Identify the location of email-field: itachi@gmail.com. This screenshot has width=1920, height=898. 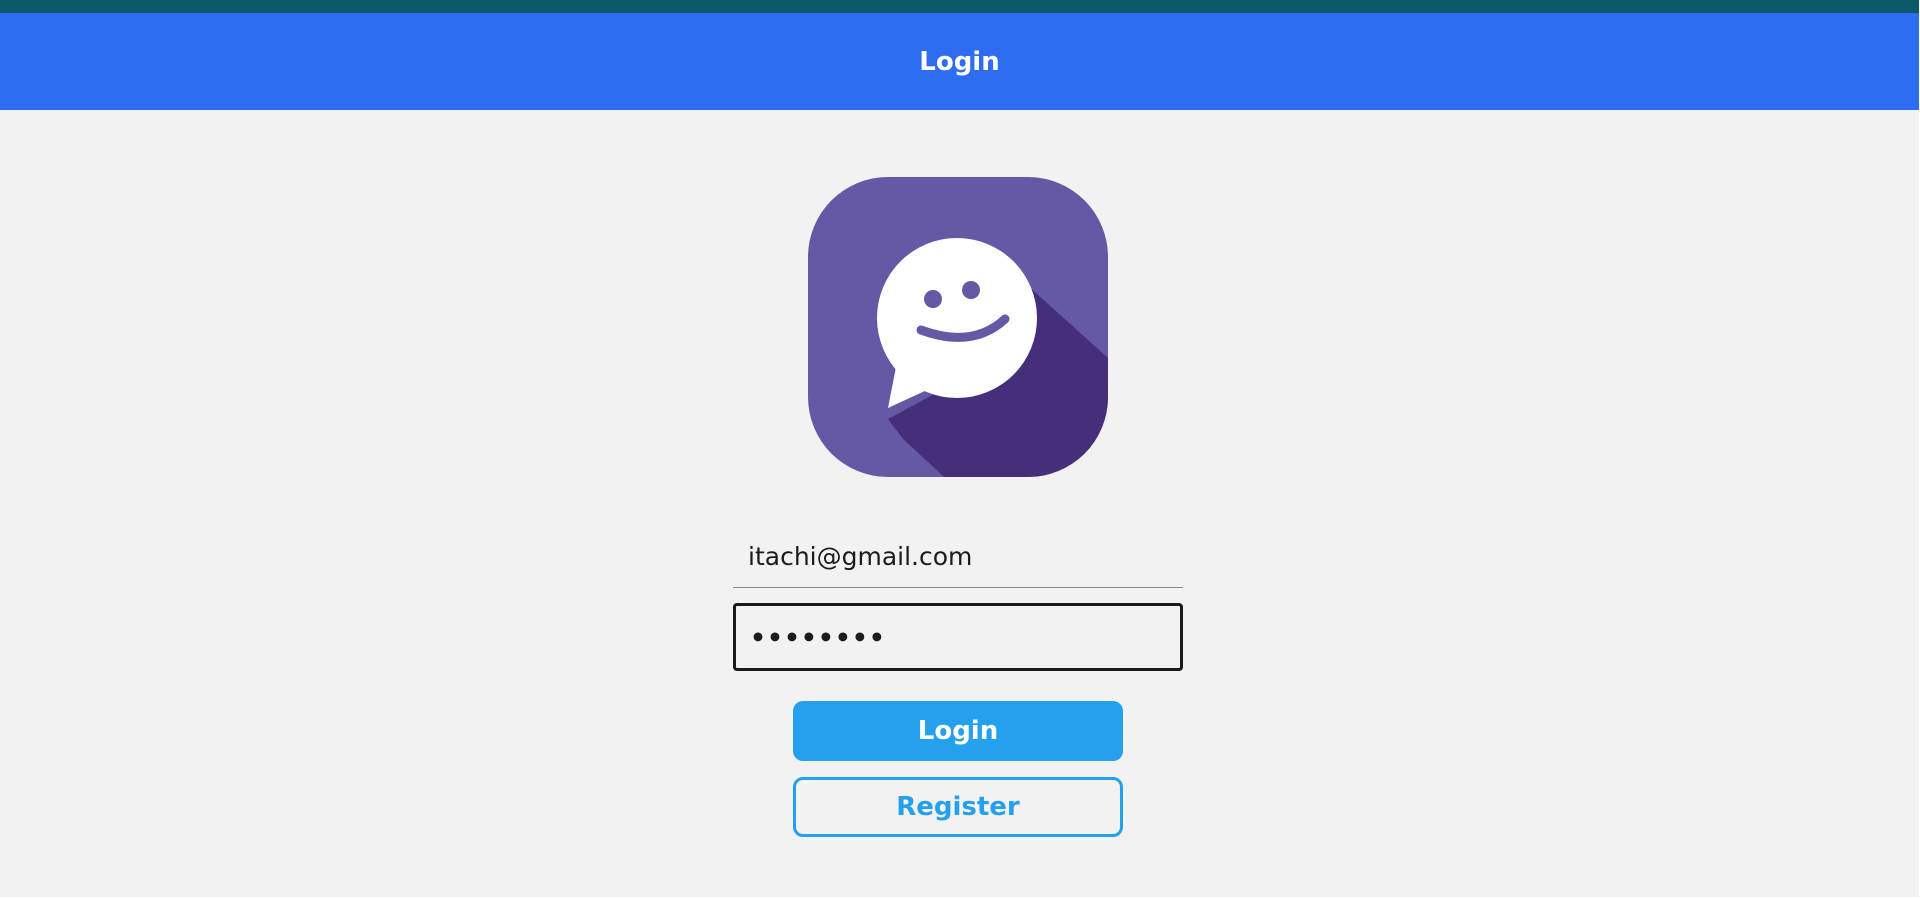
(958, 557).